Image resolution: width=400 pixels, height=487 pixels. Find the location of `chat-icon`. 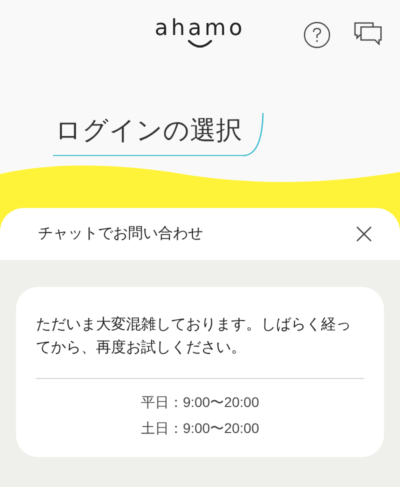

chat-icon is located at coordinates (368, 34).